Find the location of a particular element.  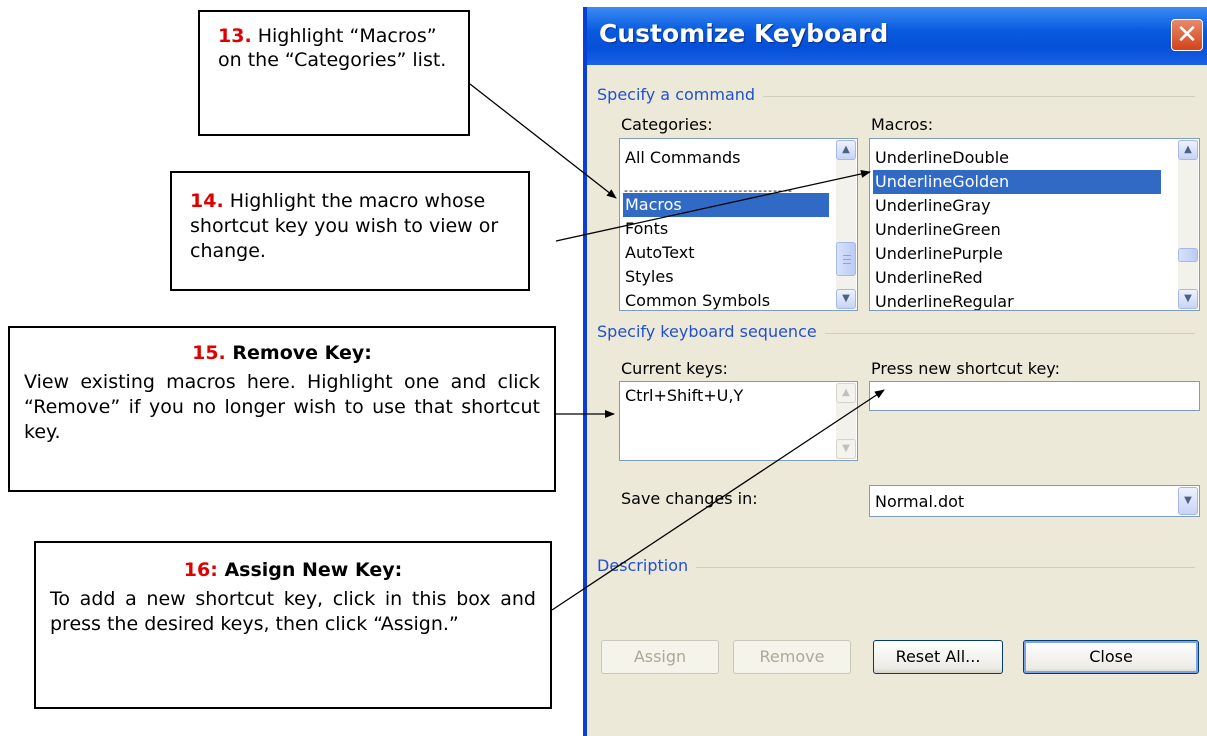

list-item: AutoText is located at coordinates (659, 253).